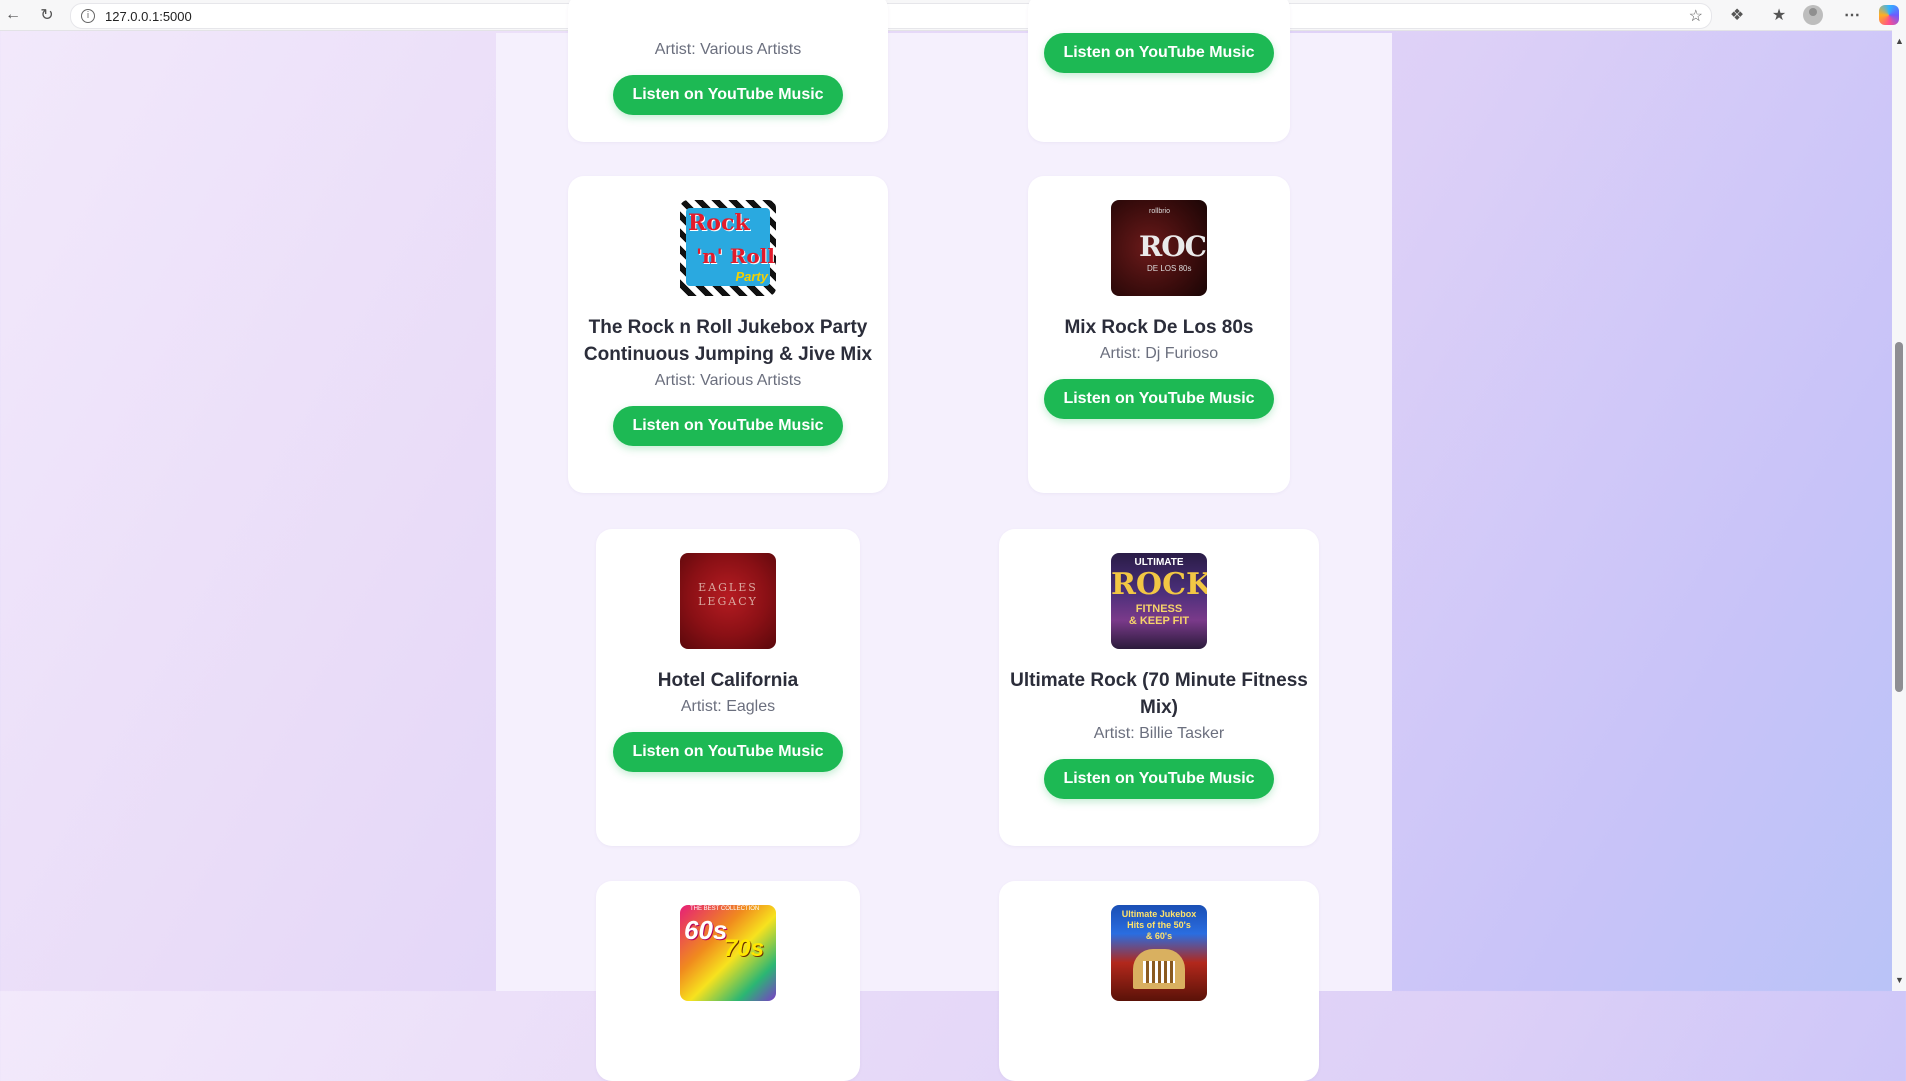 The image size is (1906, 1081). Describe the element at coordinates (148, 16) in the screenshot. I see `url-text: 127.0.0.1:5000` at that location.